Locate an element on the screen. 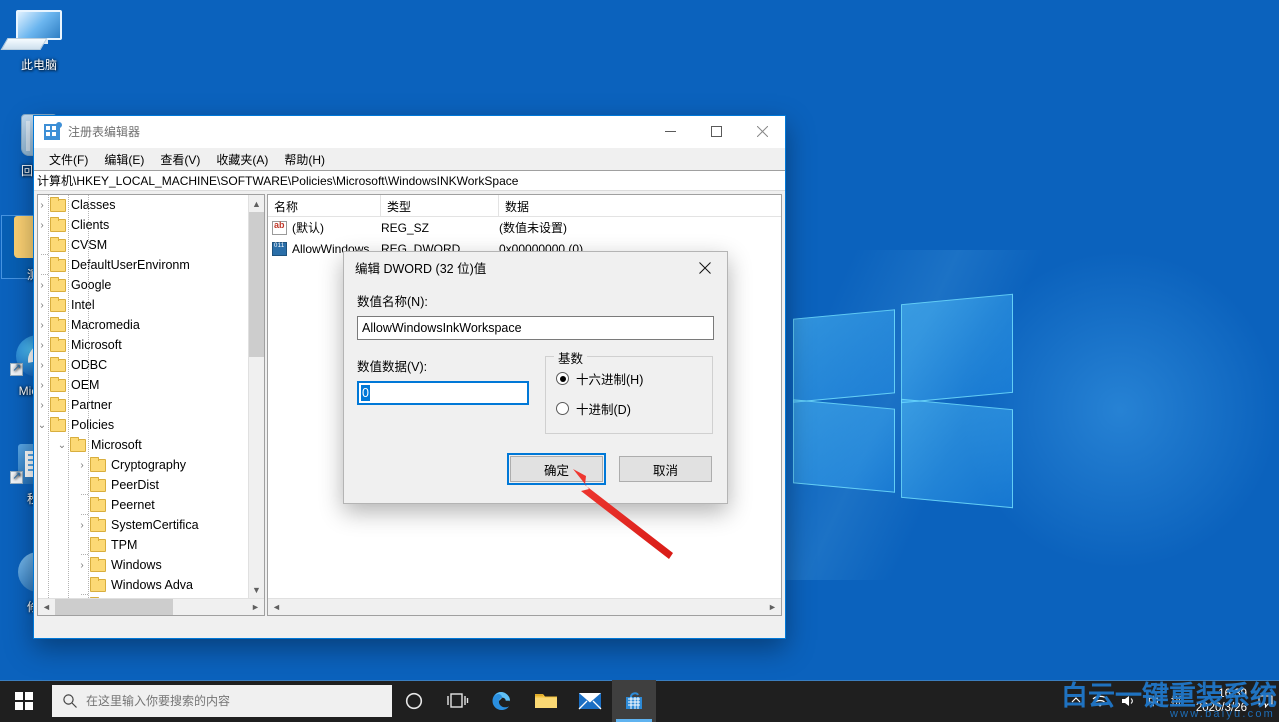  start-button is located at coordinates (24, 701).